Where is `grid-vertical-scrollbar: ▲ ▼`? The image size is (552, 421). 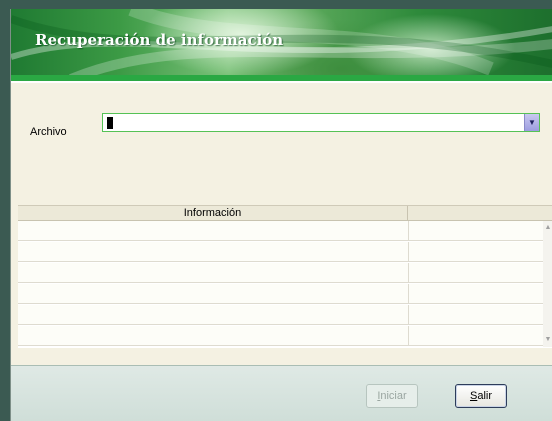 grid-vertical-scrollbar: ▲ ▼ is located at coordinates (547, 284).